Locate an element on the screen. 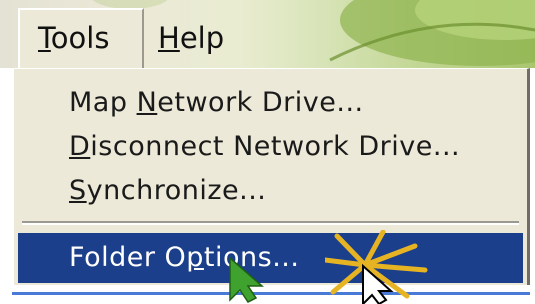 Image resolution: width=535 pixels, height=304 pixels. green-arrow-icon is located at coordinates (246, 279).